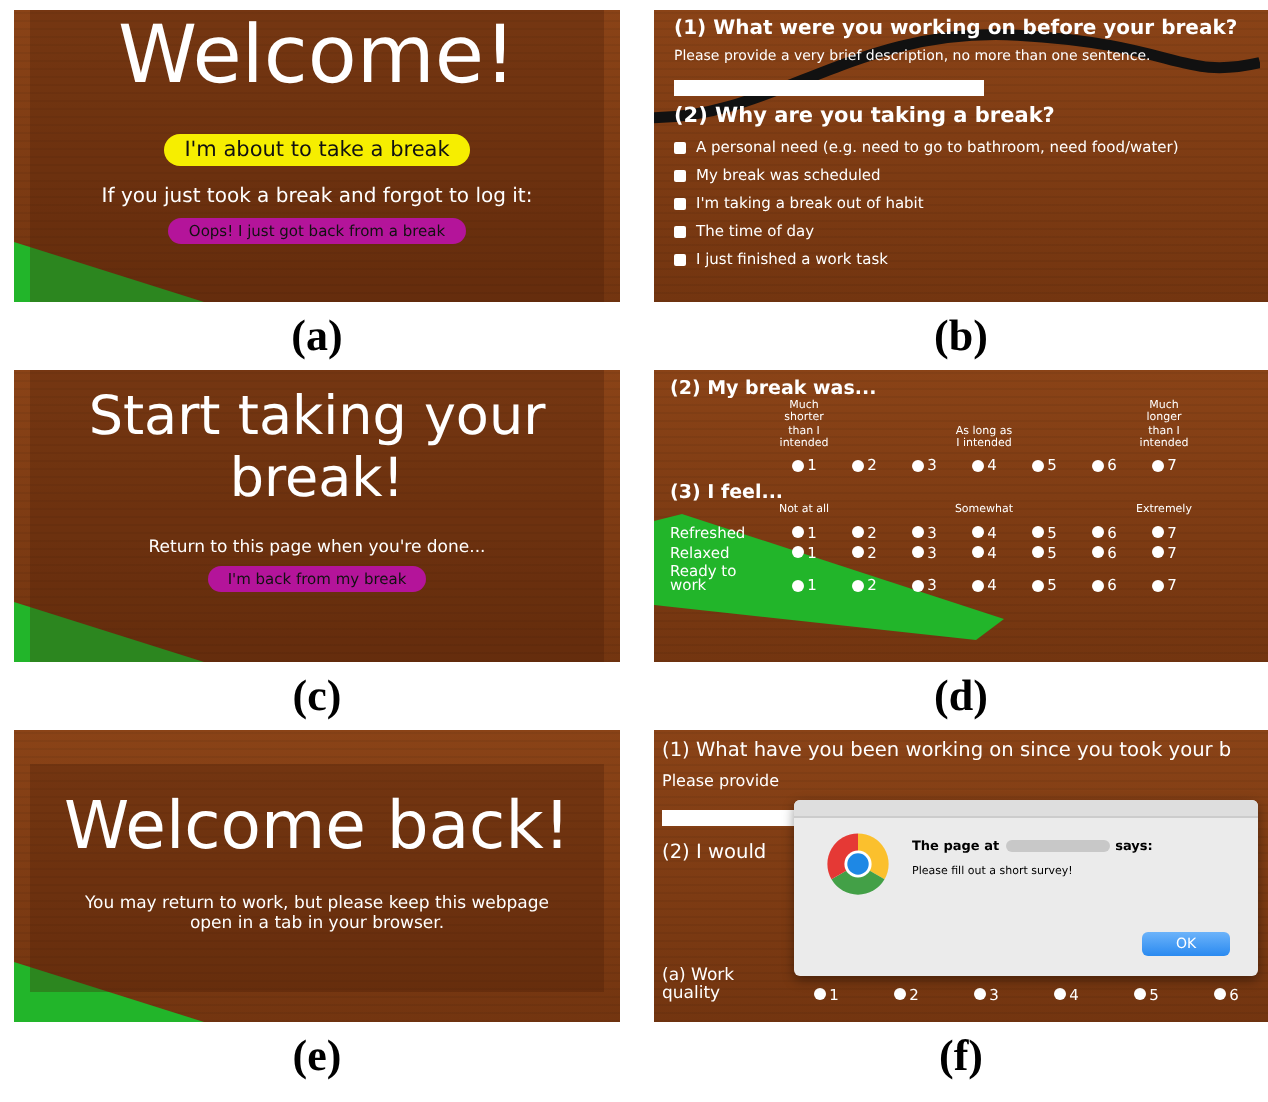 This screenshot has height=1102, width=1268. I want to click on figure-caption: (a), so click(317, 336).